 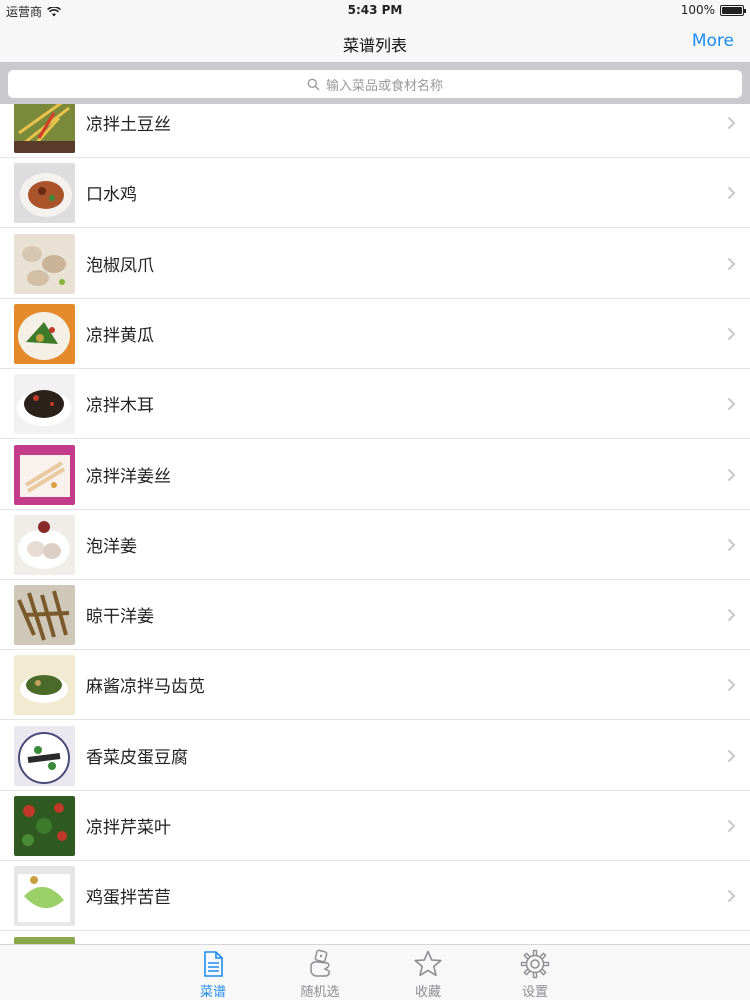 What do you see at coordinates (128, 898) in the screenshot?
I see `recipe-name: 鸡蛋拌苦苣` at bounding box center [128, 898].